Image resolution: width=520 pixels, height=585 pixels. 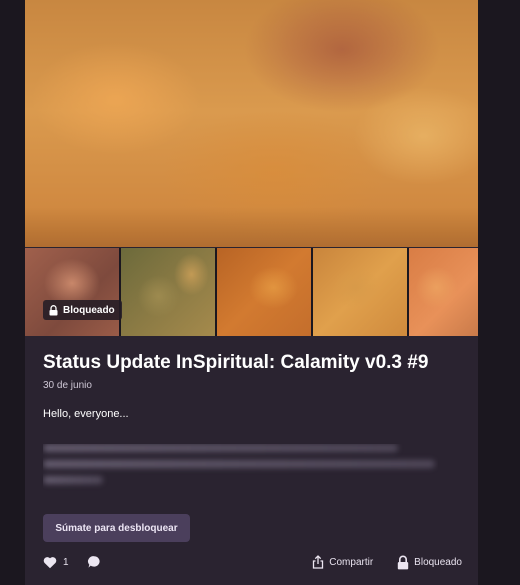 I want to click on post-actions-left: 1, so click(x=72, y=562).